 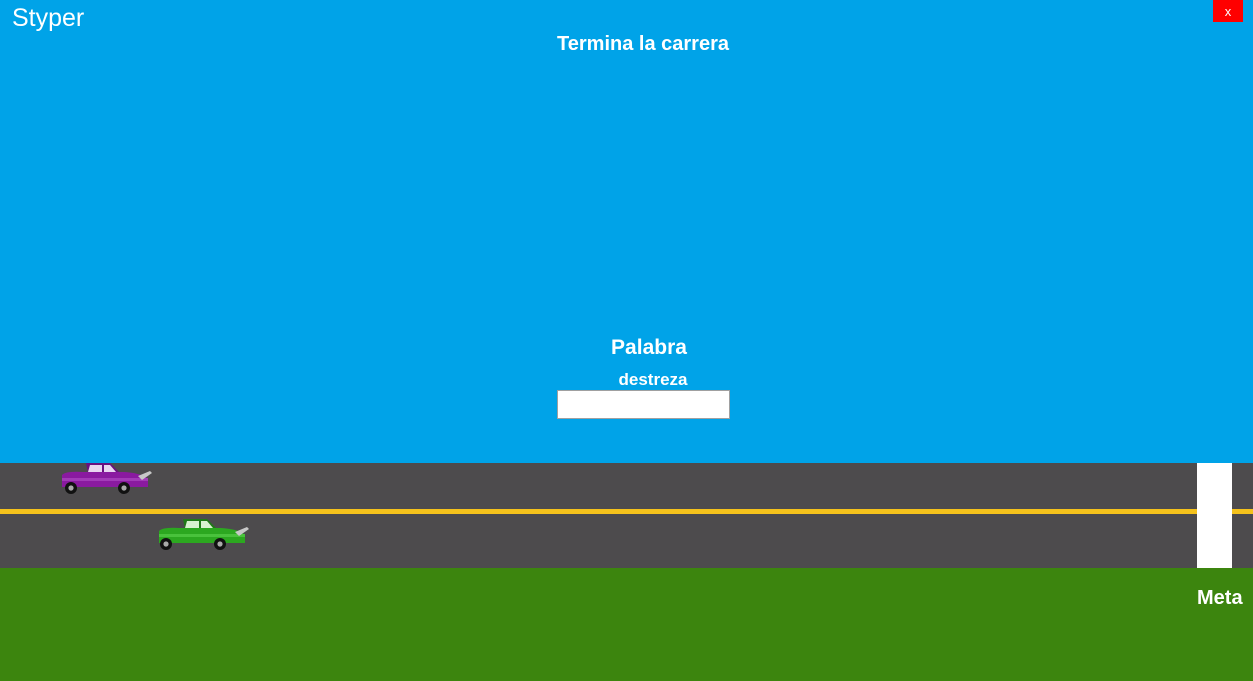 I want to click on green-car, so click(x=202, y=534).